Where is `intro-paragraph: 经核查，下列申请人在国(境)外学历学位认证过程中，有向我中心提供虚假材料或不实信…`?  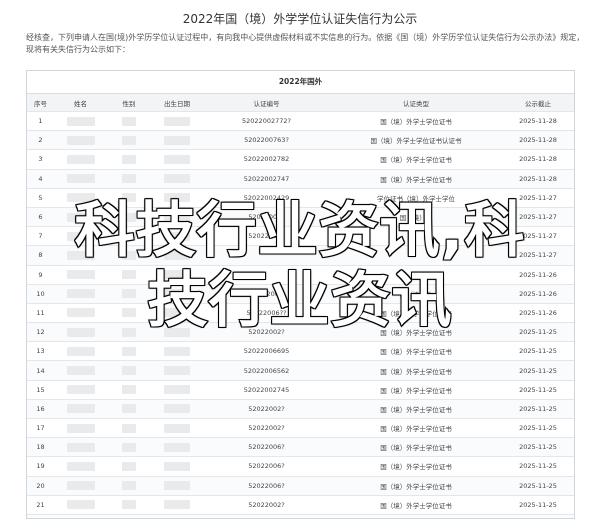
intro-paragraph: 经核查，下列申请人在国(境)外学历学位认证过程中，有向我中心提供虚假材料或不实信… is located at coordinates (305, 43).